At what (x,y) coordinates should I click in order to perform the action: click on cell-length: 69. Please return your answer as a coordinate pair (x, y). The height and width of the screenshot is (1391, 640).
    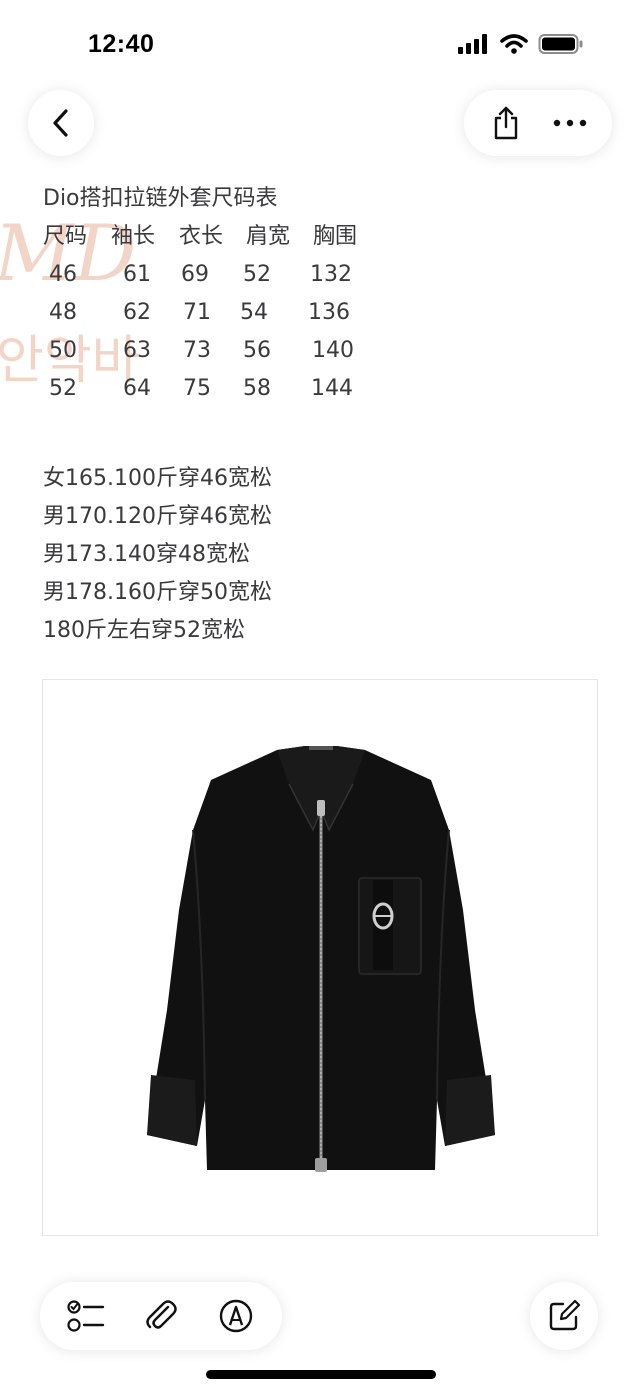
    Looking at the image, I should click on (195, 274).